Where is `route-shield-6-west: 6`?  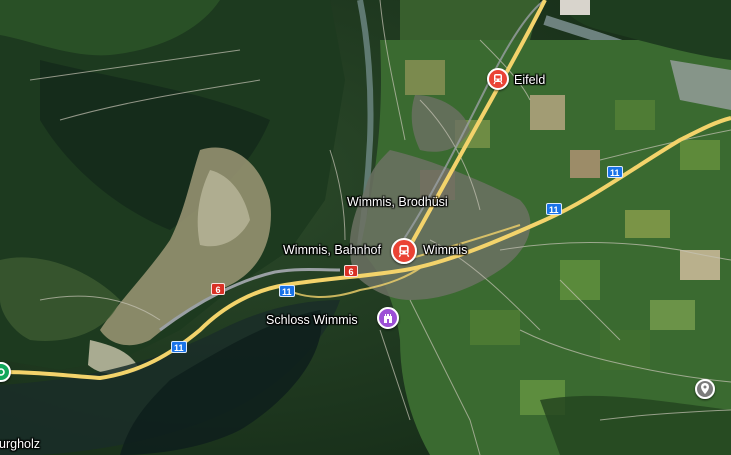 route-shield-6-west: 6 is located at coordinates (218, 289).